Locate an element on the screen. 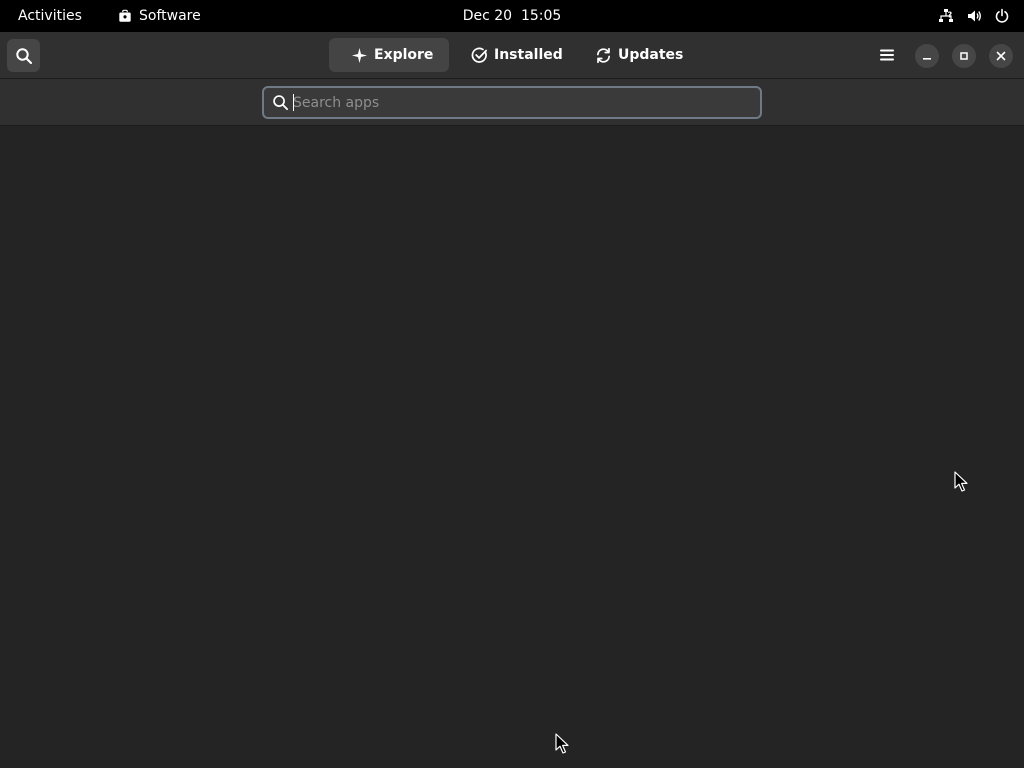  network-unknown-icon: ? is located at coordinates (946, 16).